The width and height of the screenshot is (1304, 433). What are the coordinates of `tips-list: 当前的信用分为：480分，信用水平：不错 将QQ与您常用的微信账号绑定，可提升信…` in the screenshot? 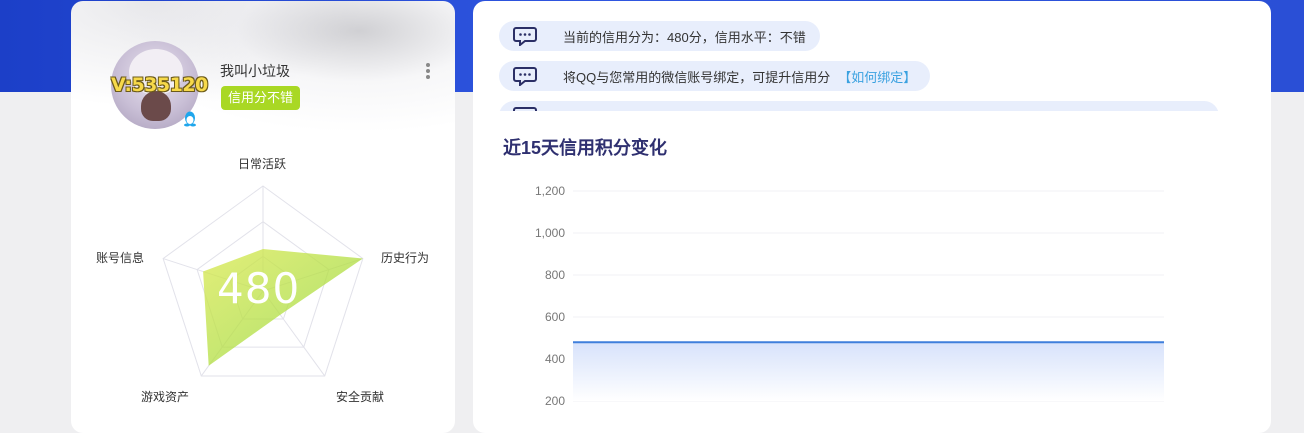 It's located at (869, 66).